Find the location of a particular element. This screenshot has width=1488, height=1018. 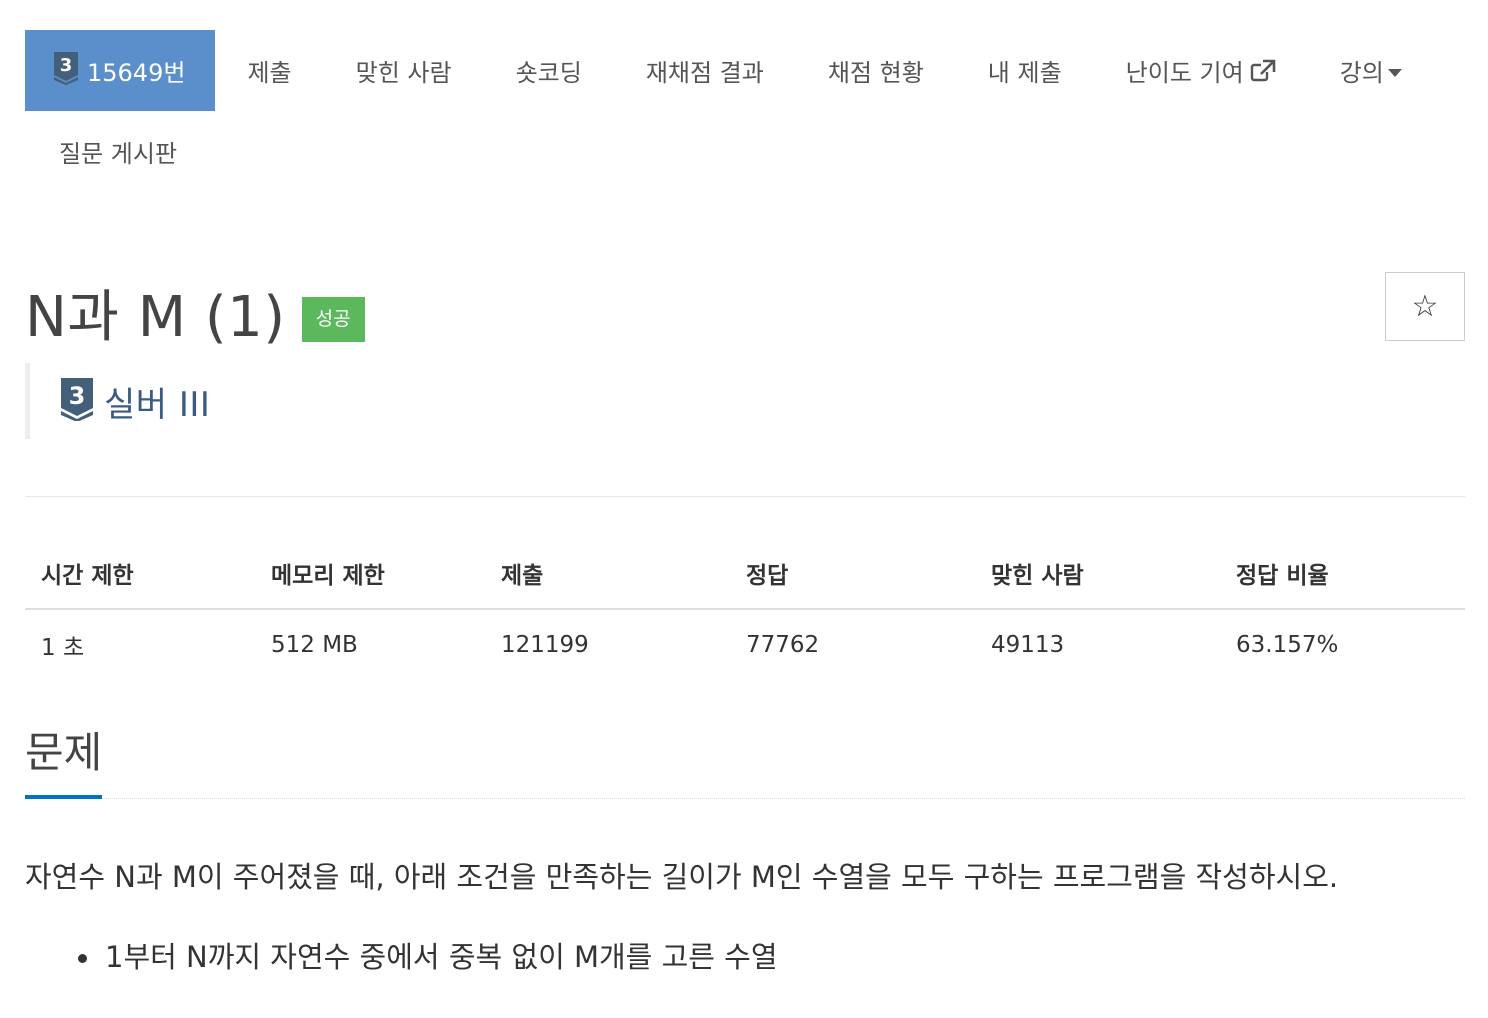

cell-memory-limit: 512 MB is located at coordinates (314, 645).